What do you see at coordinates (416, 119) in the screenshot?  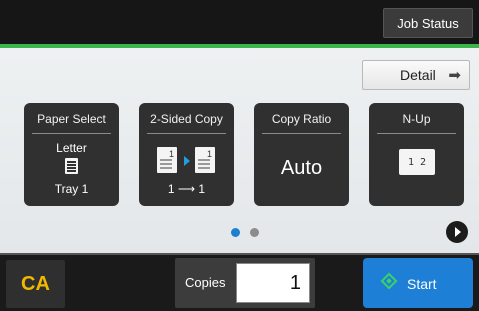 I see `n-up-title: N-Up` at bounding box center [416, 119].